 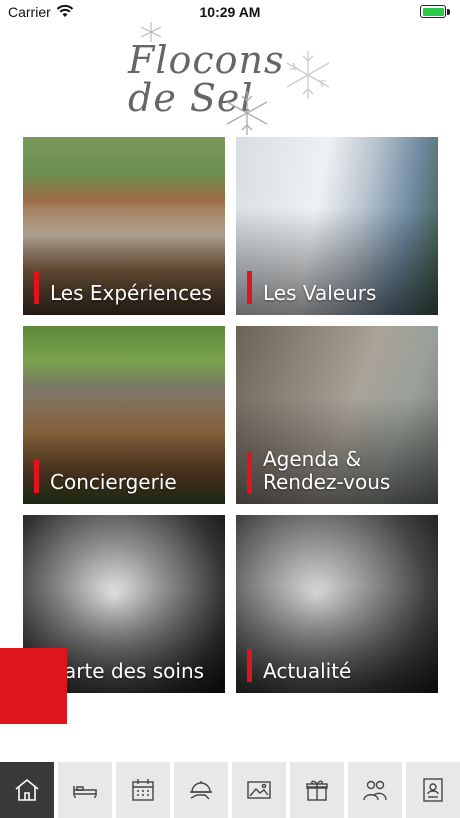 What do you see at coordinates (230, 790) in the screenshot?
I see `tab-bar` at bounding box center [230, 790].